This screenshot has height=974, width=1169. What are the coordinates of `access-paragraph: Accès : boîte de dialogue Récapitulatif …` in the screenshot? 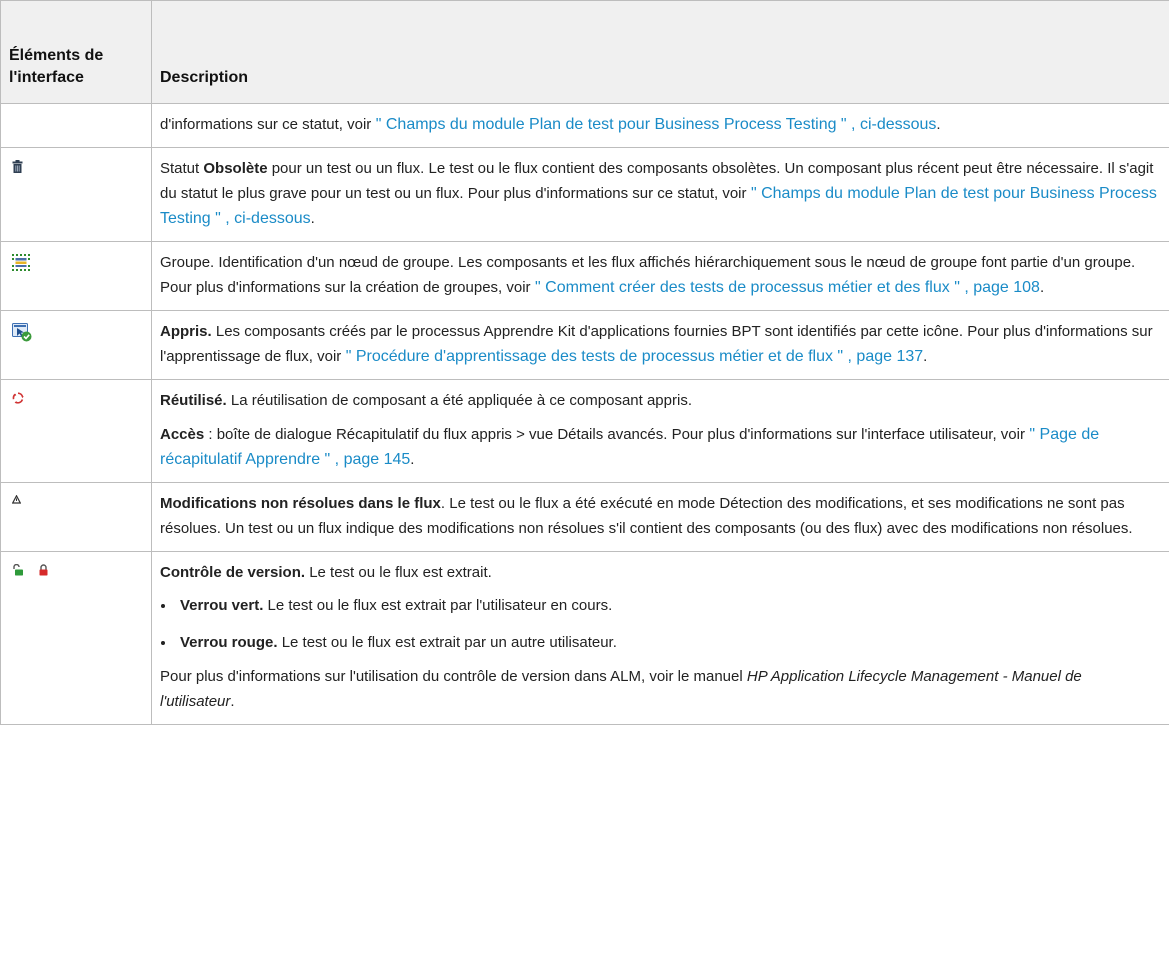 It's located at (630, 447).